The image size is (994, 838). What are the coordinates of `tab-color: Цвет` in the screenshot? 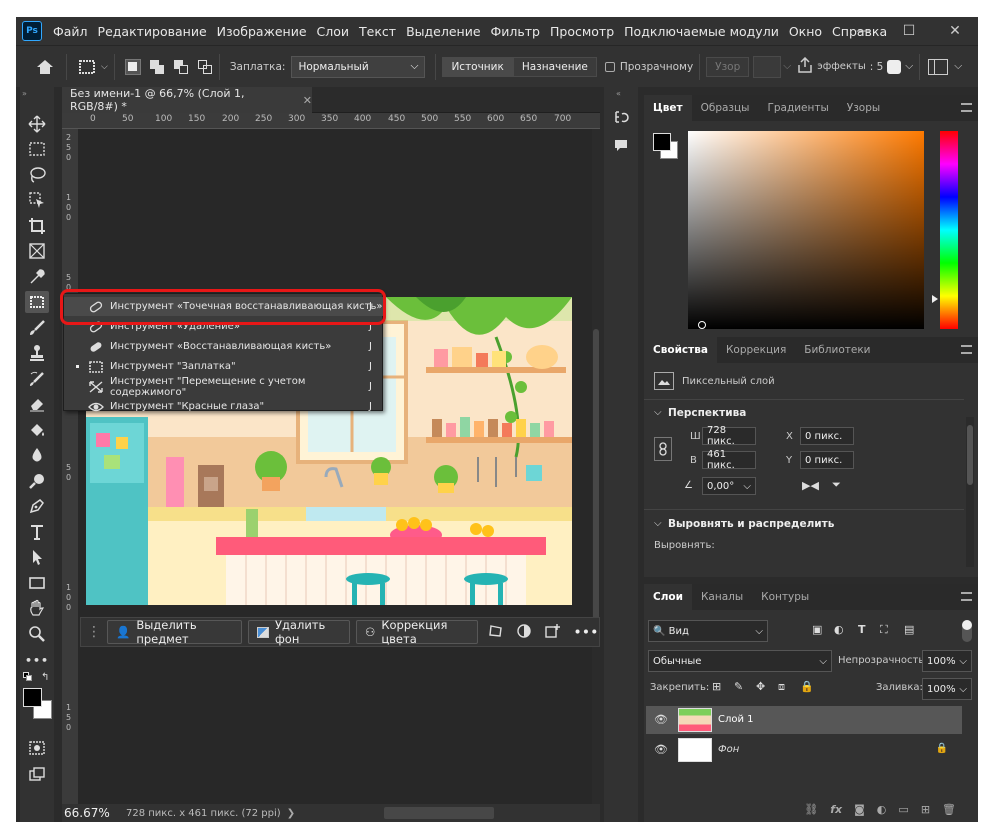 It's located at (668, 108).